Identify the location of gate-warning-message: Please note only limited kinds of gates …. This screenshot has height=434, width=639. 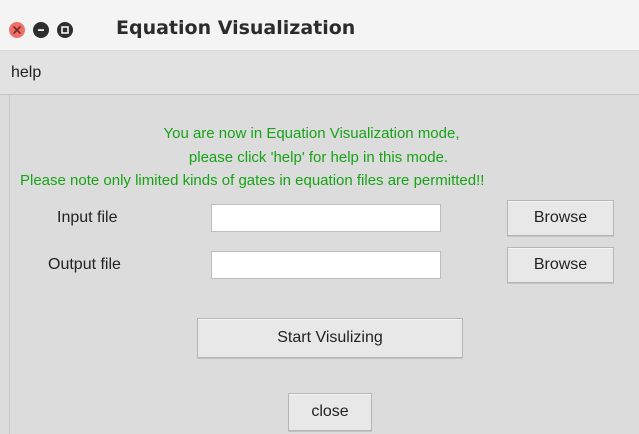
(252, 180).